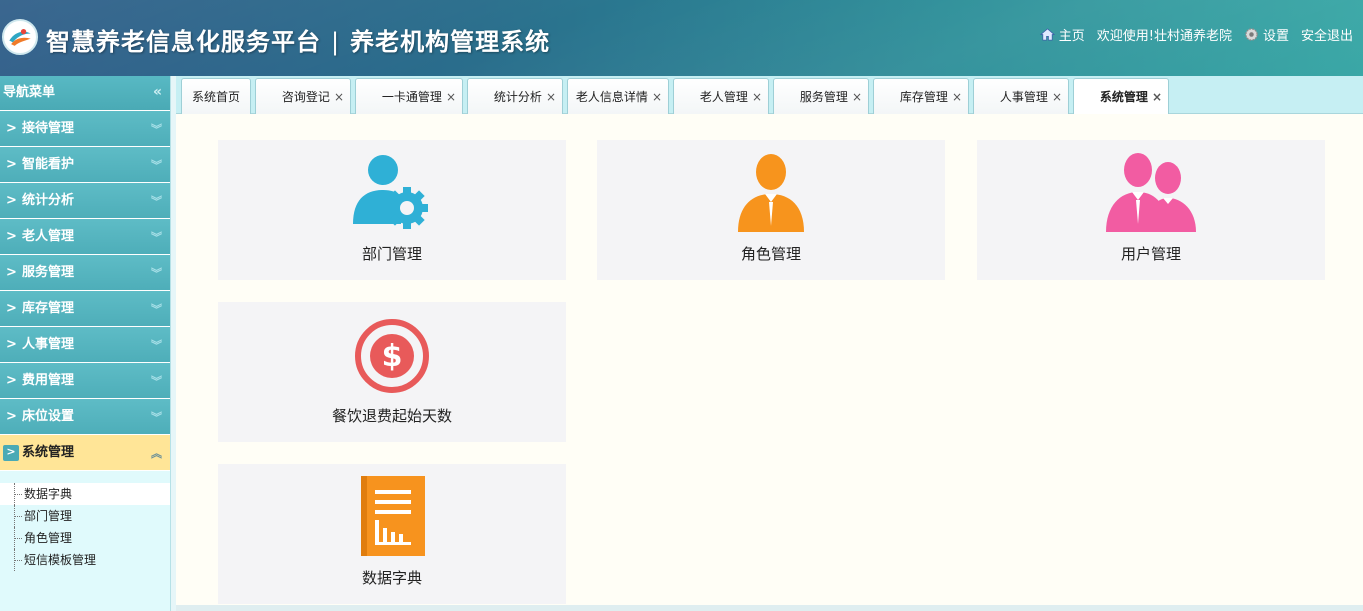 This screenshot has height=611, width=1363. Describe the element at coordinates (157, 92) in the screenshot. I see `collapse-sidebar-icon: «` at that location.